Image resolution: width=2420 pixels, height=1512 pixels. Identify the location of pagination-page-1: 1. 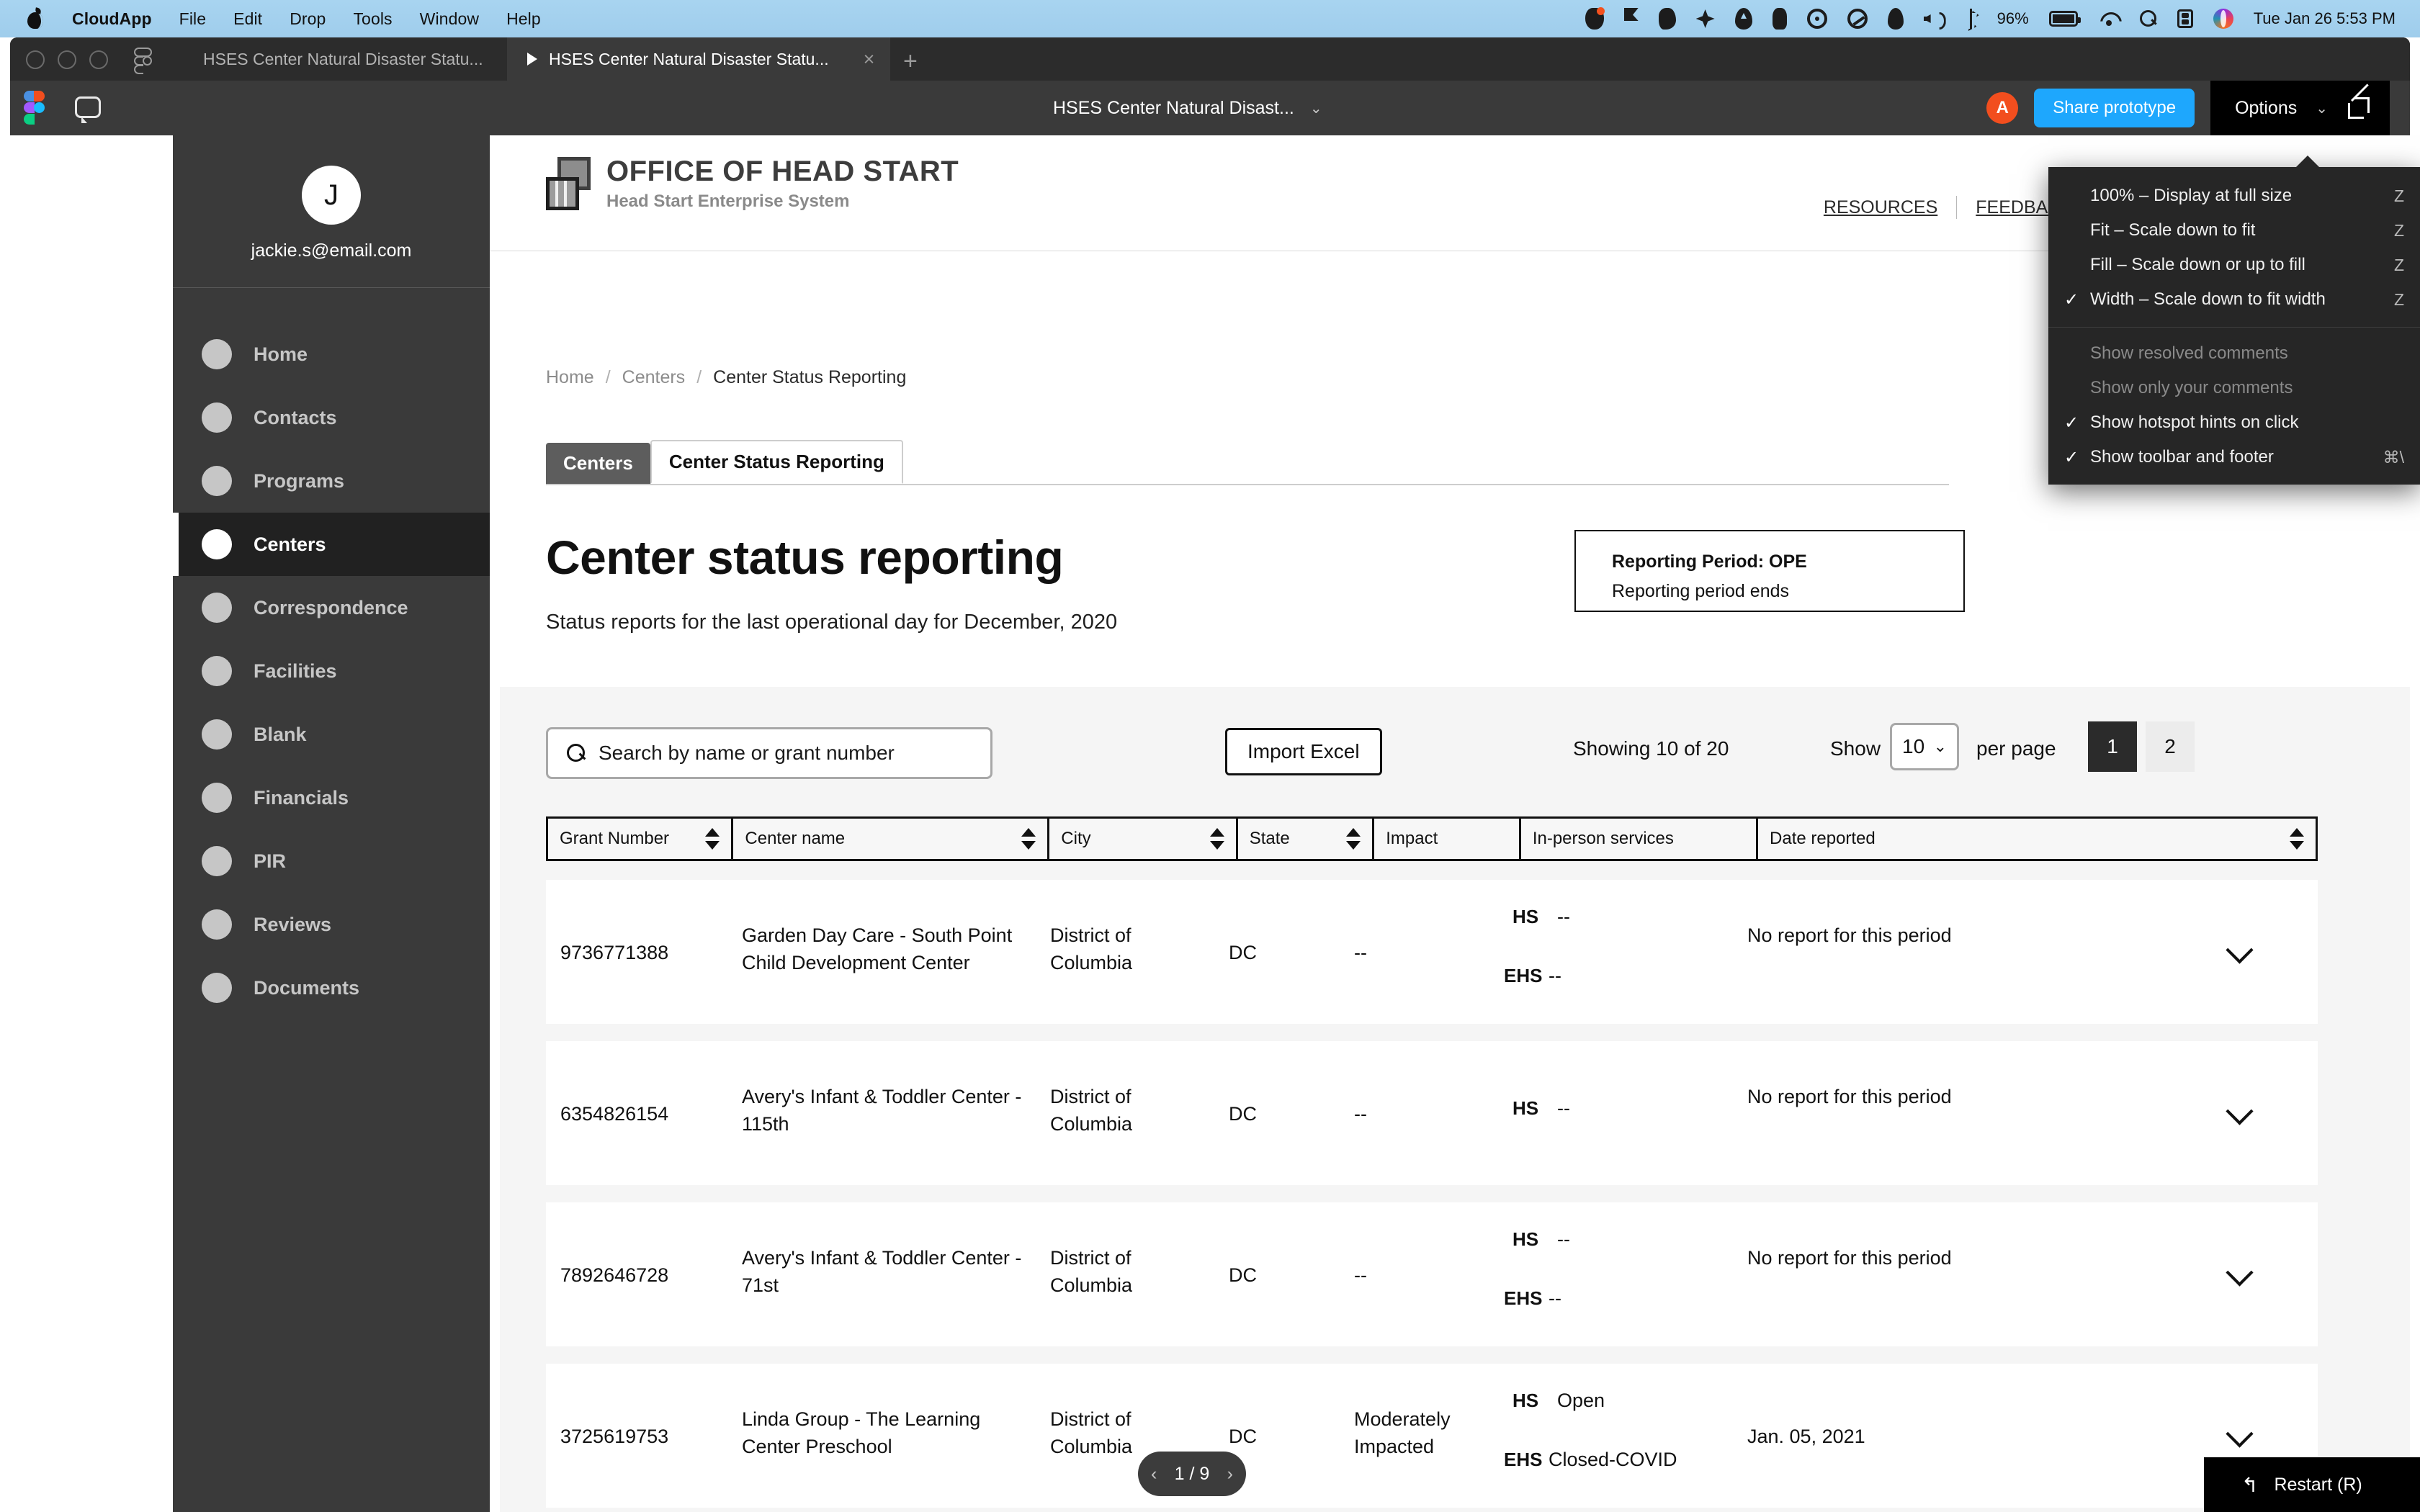
(2112, 746).